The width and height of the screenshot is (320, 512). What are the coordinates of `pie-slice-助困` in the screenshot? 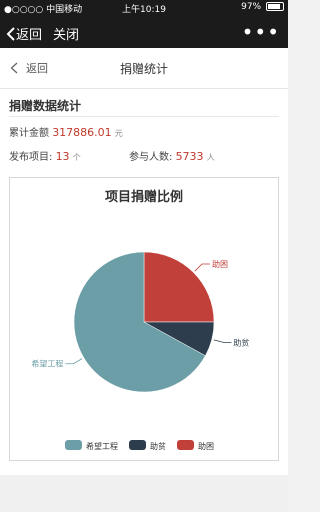 It's located at (179, 287).